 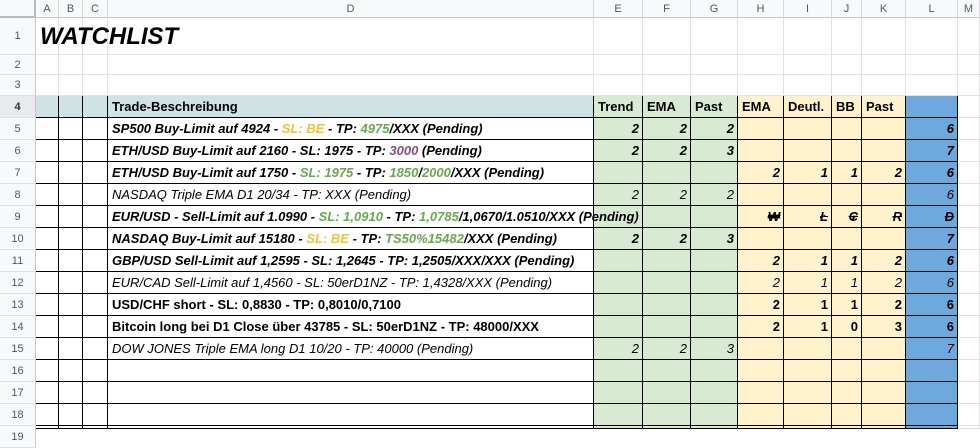 I want to click on row-header-19: 19, so click(x=18, y=437).